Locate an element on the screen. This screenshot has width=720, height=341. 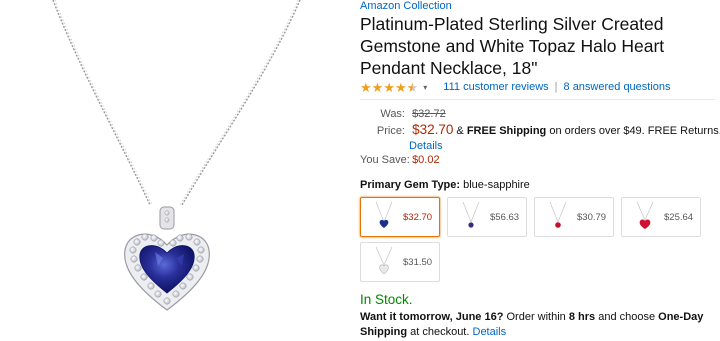
gem-type-label: Primary Gem Type: is located at coordinates (410, 185).